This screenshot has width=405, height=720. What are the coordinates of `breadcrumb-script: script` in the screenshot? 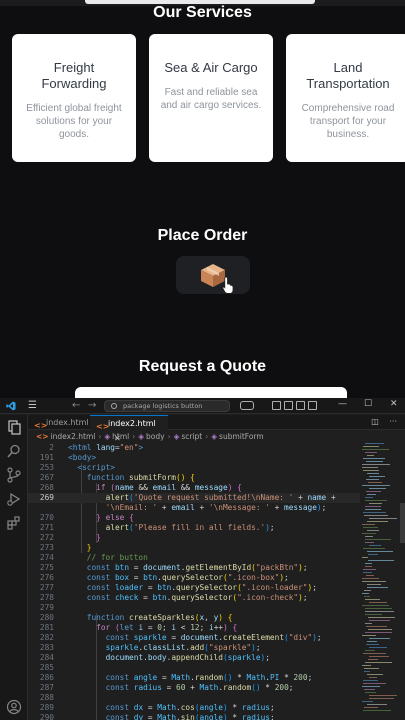 It's located at (191, 436).